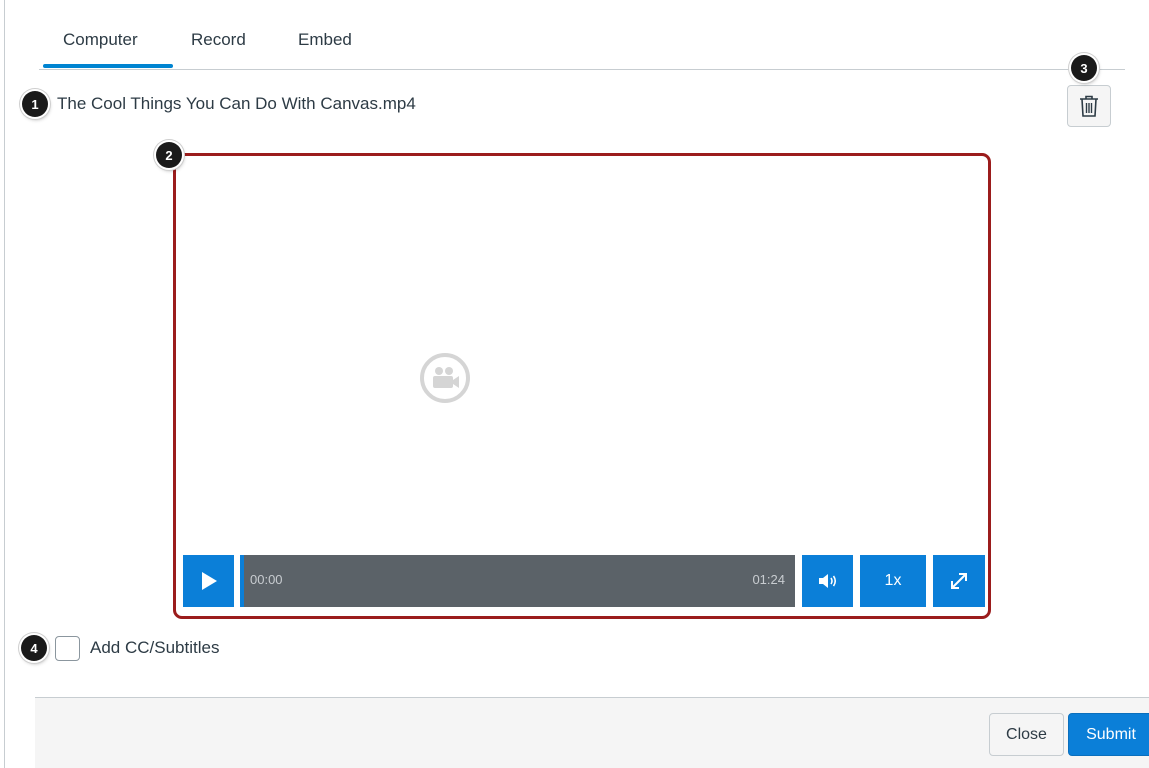 The image size is (1149, 768). Describe the element at coordinates (1108, 734) in the screenshot. I see `submit-button: Submit` at that location.